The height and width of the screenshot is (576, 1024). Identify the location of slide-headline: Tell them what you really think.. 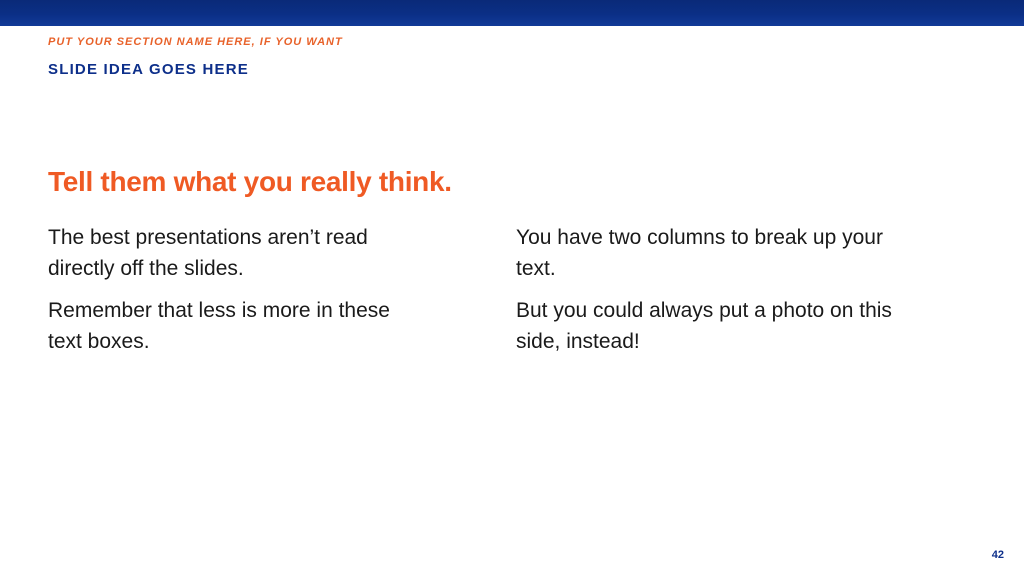
(250, 181).